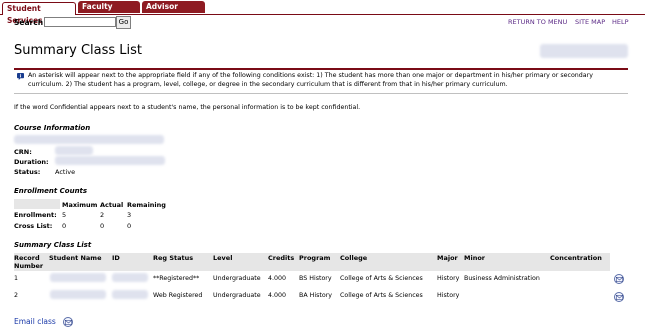 The image size is (645, 332). Describe the element at coordinates (35, 215) in the screenshot. I see `enrollment-row-label: Enrollment:` at that location.